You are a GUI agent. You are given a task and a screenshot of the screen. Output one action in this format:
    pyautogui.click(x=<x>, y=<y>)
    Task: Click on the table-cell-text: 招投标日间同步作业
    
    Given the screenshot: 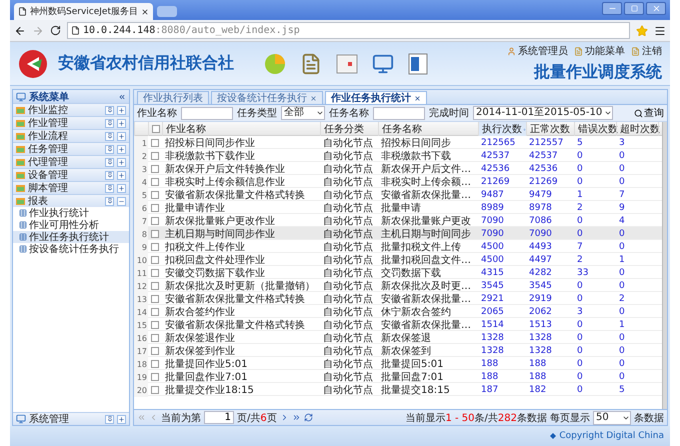 What is the action you would take?
    pyautogui.click(x=210, y=143)
    